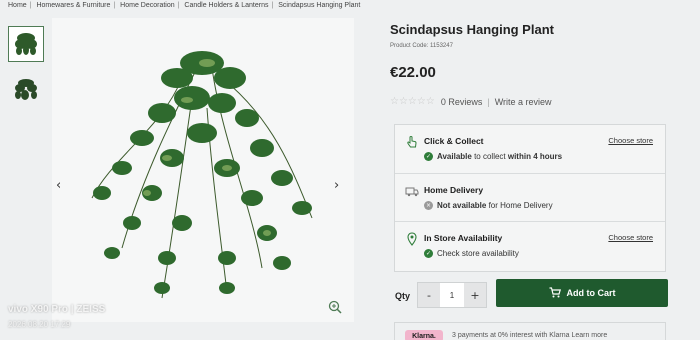  What do you see at coordinates (412, 191) in the screenshot?
I see `truck-icon` at bounding box center [412, 191].